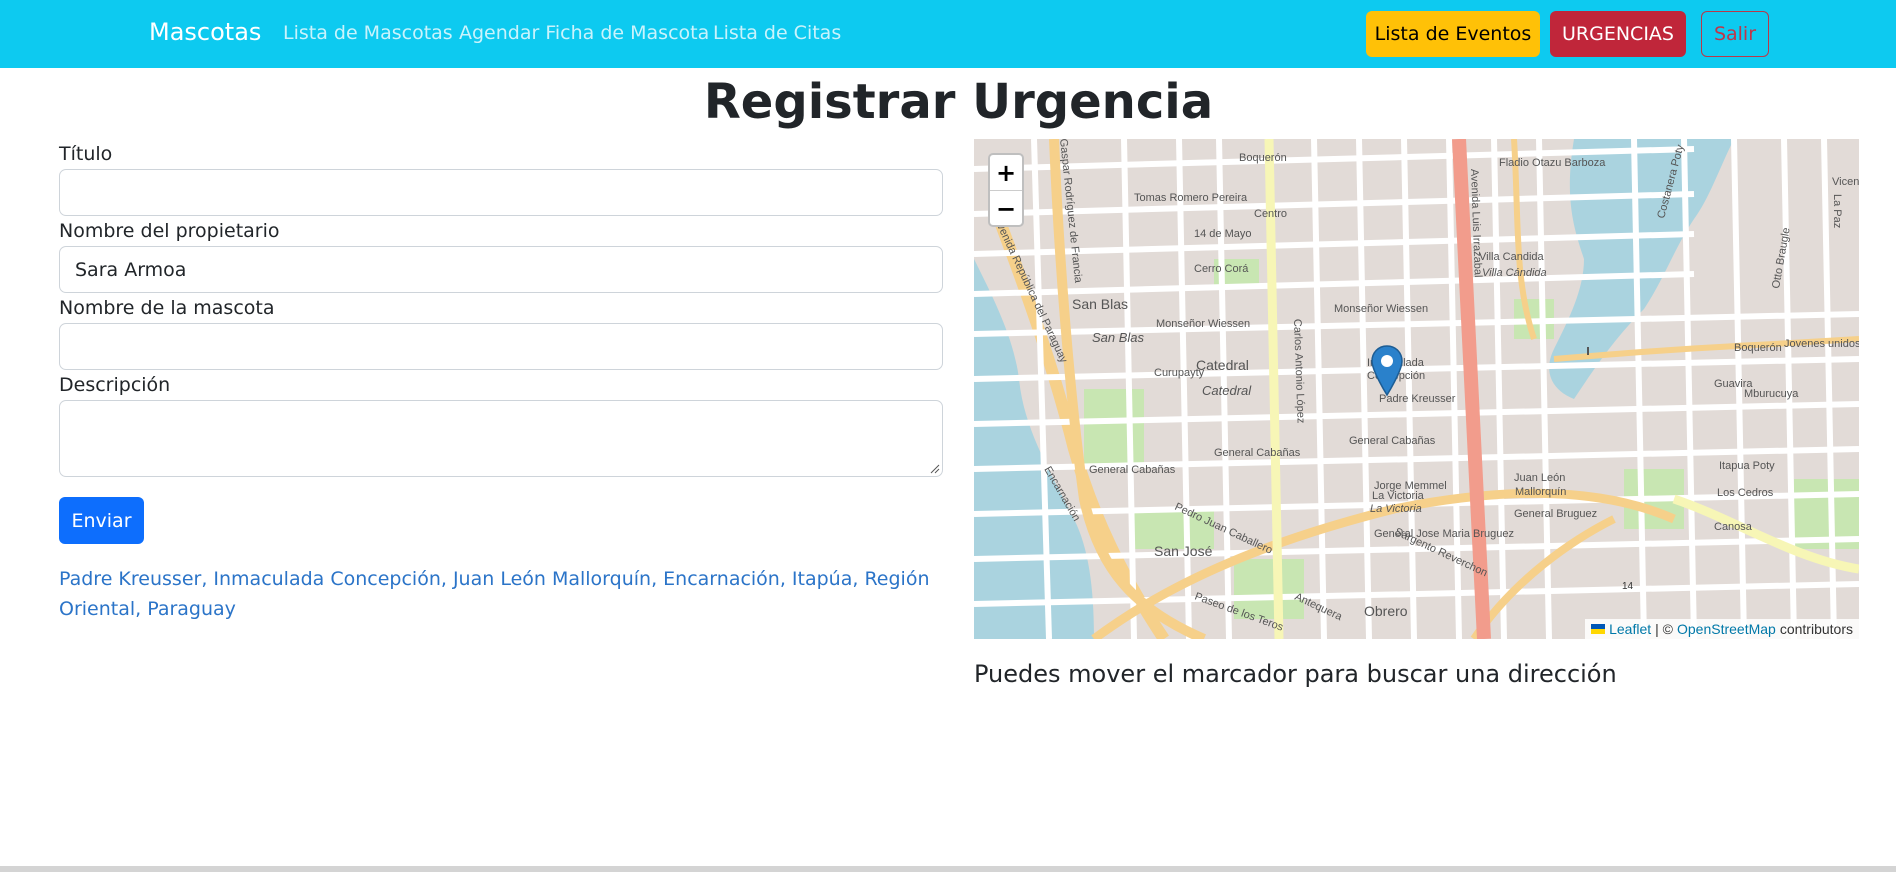  I want to click on description-textarea, so click(501, 438).